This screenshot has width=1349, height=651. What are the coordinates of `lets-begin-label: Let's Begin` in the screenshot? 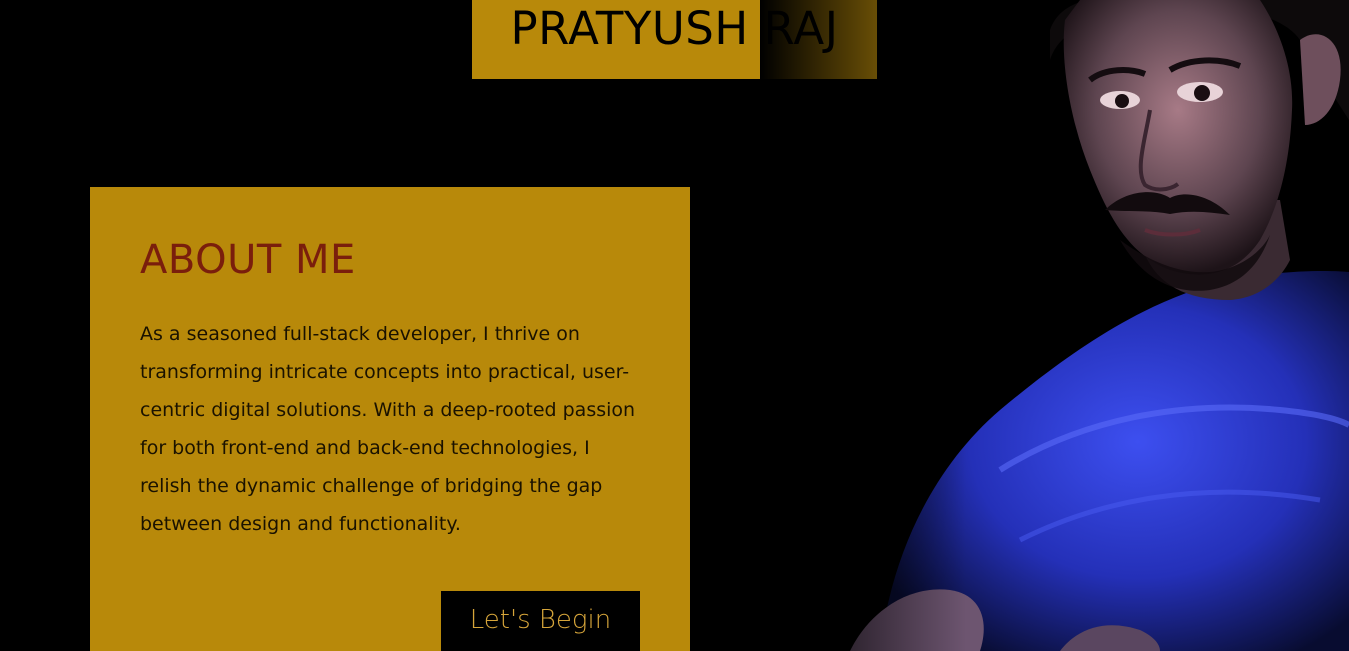 It's located at (540, 620).